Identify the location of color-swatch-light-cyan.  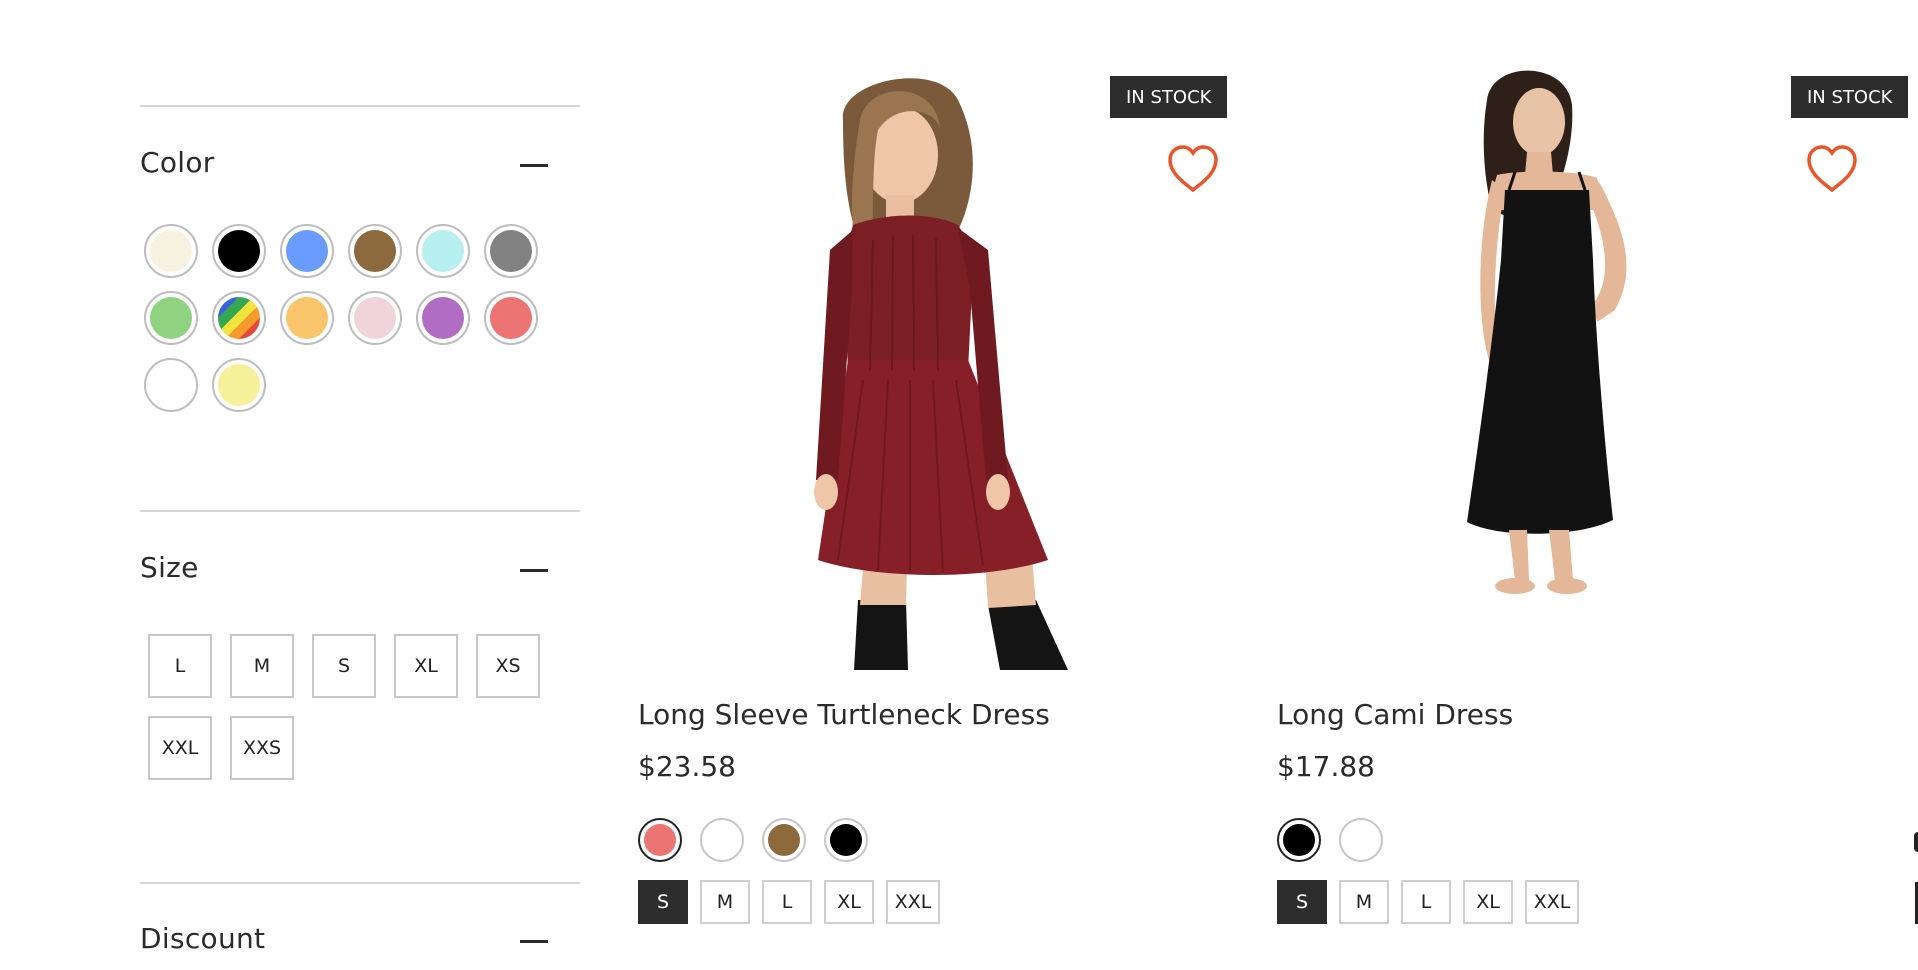
(443, 251).